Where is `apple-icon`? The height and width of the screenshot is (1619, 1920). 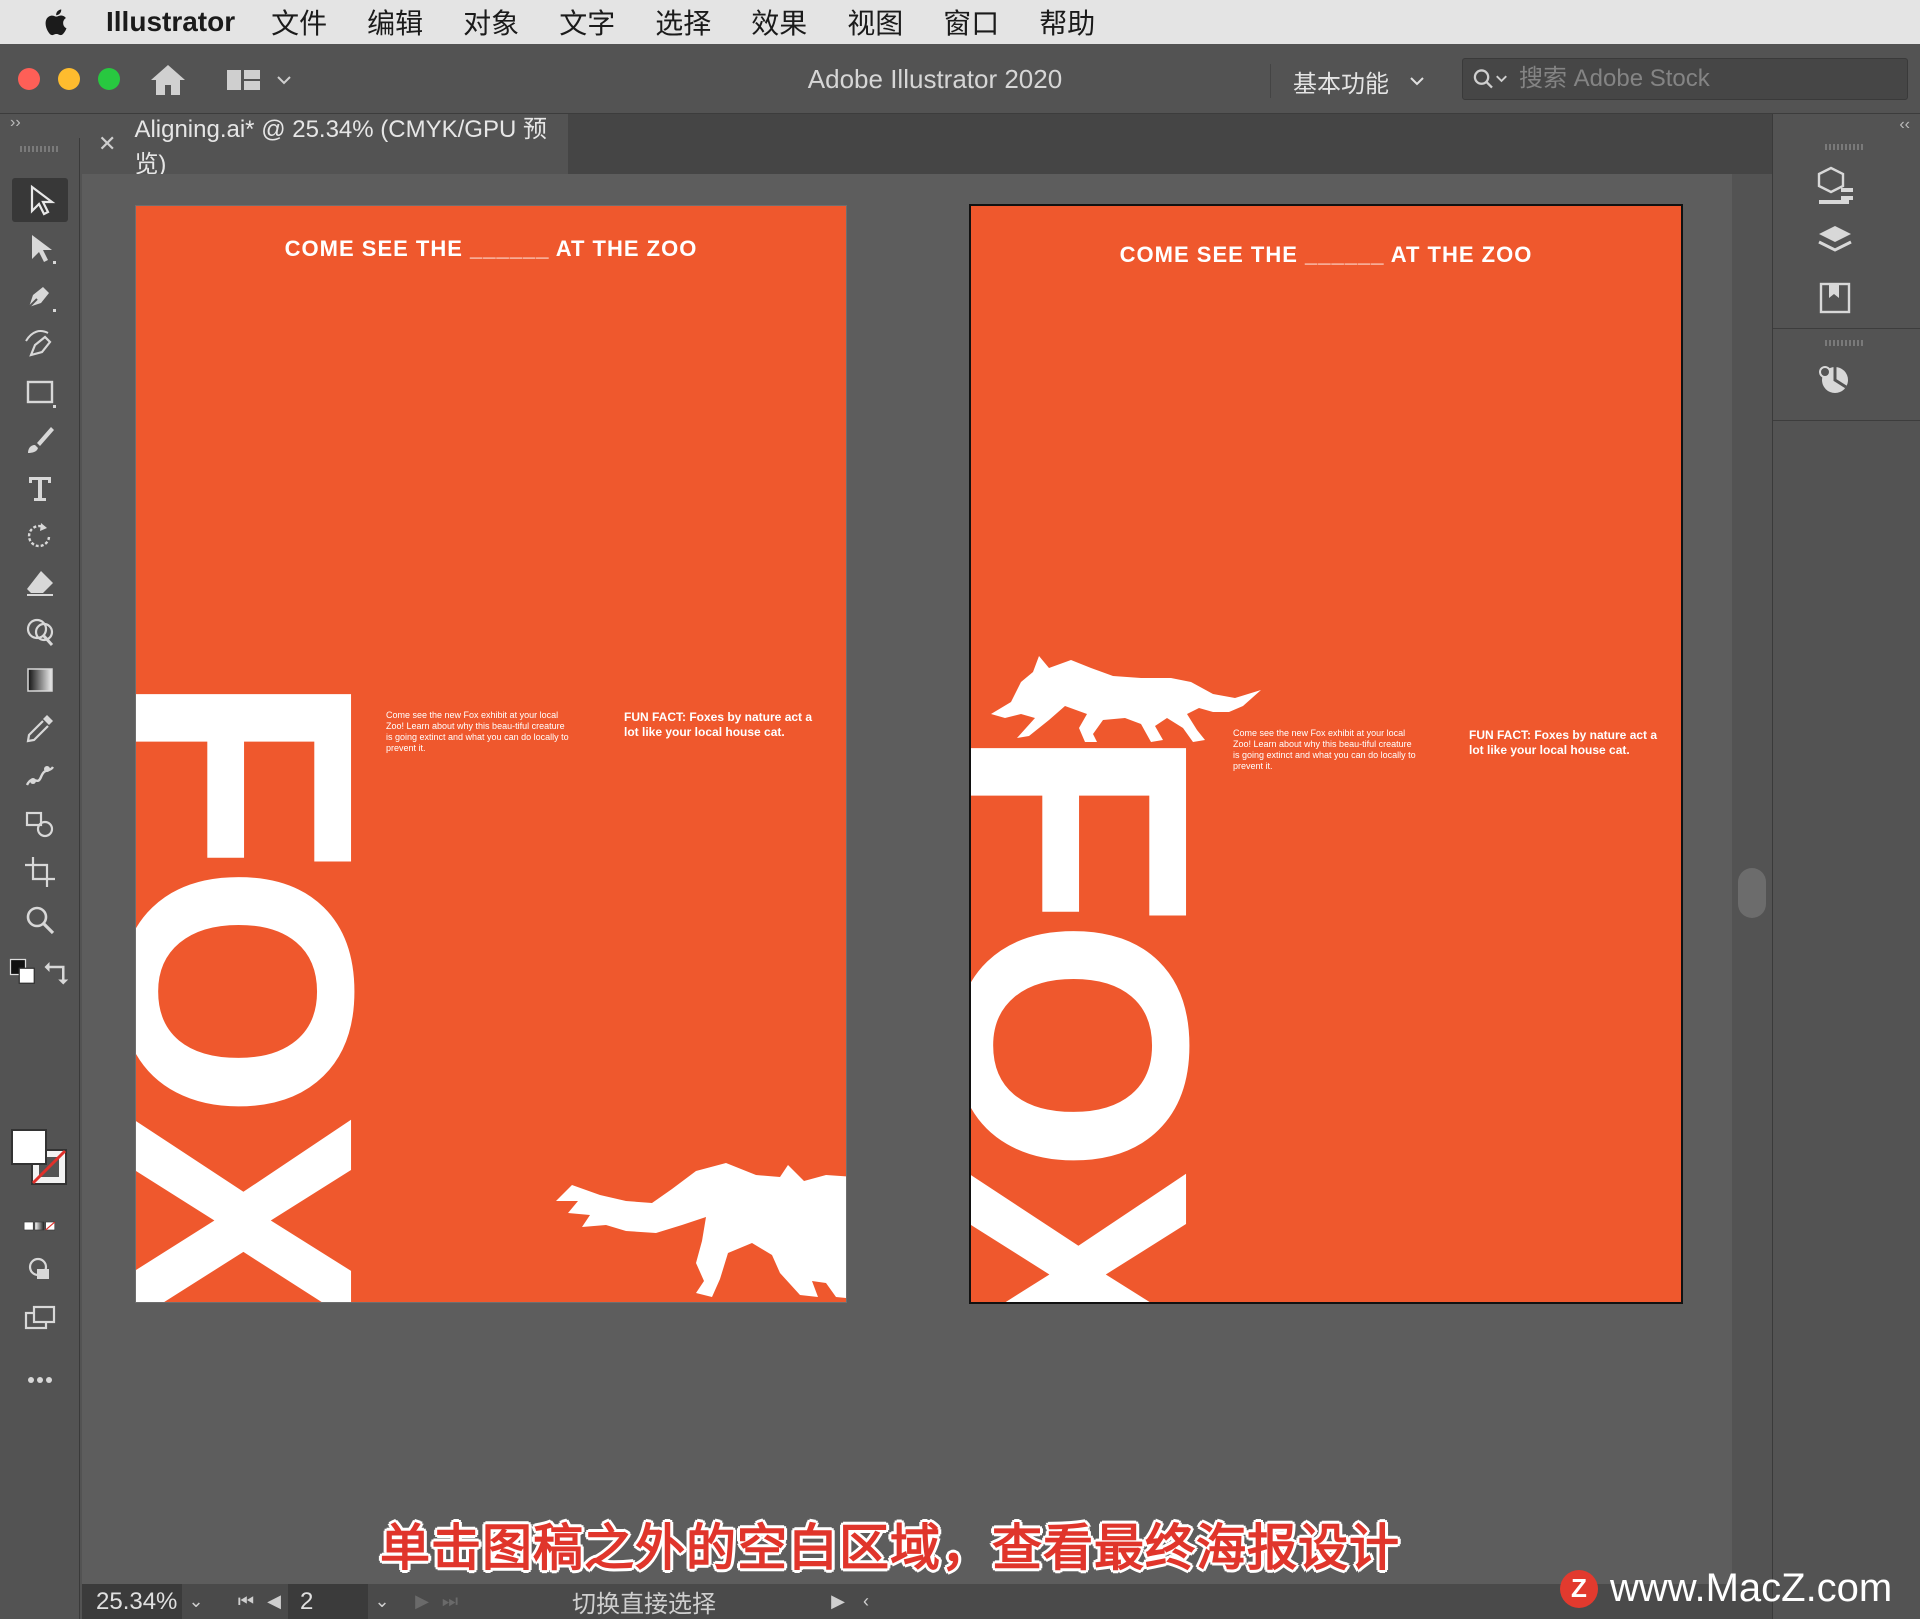
apple-icon is located at coordinates (55, 22).